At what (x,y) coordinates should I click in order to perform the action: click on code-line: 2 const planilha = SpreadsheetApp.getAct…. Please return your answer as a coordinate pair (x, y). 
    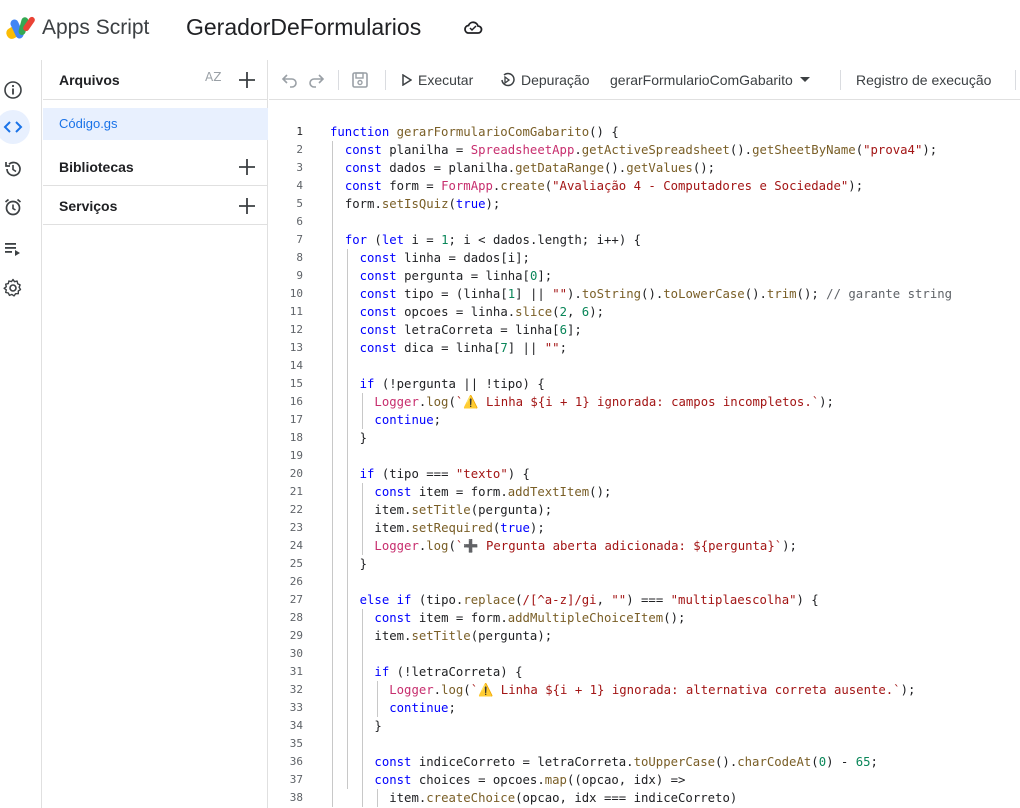
    Looking at the image, I should click on (644, 150).